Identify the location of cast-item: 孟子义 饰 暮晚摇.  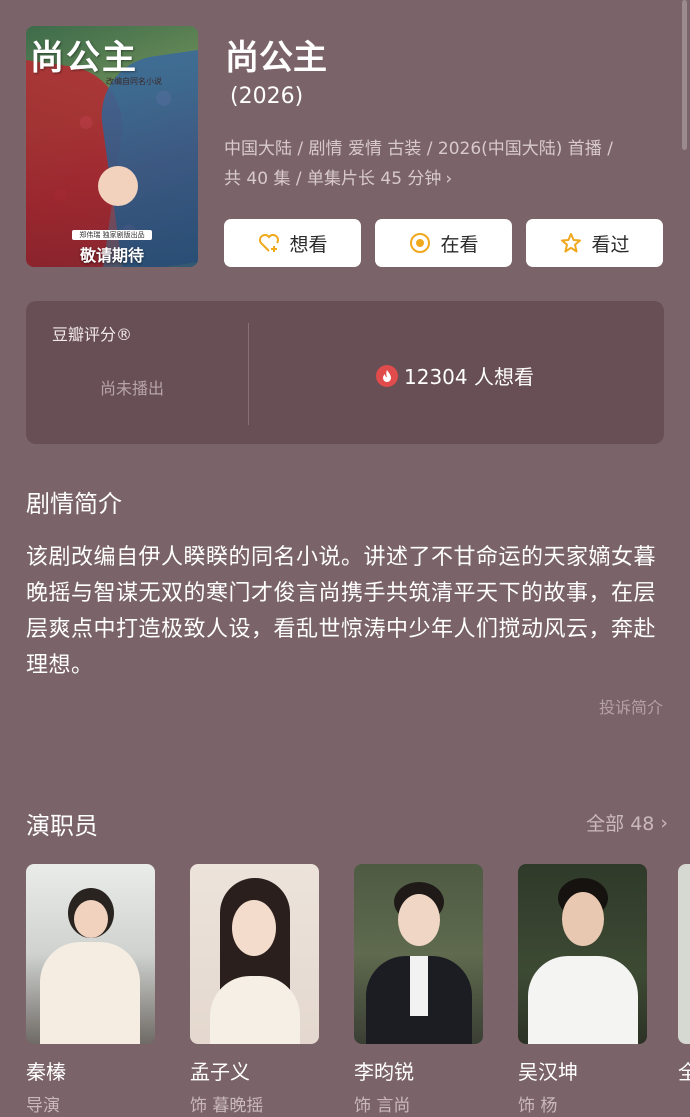
(254, 990).